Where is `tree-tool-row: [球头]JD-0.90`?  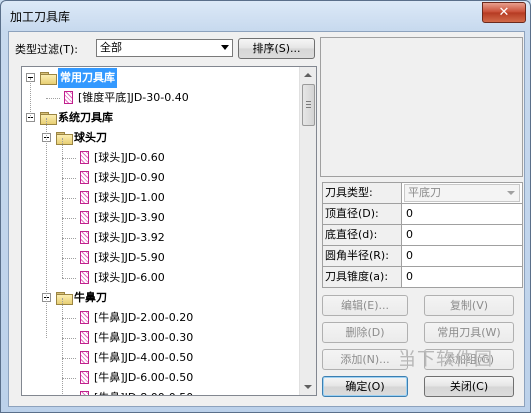 tree-tool-row: [球头]JD-0.90 is located at coordinates (160, 178).